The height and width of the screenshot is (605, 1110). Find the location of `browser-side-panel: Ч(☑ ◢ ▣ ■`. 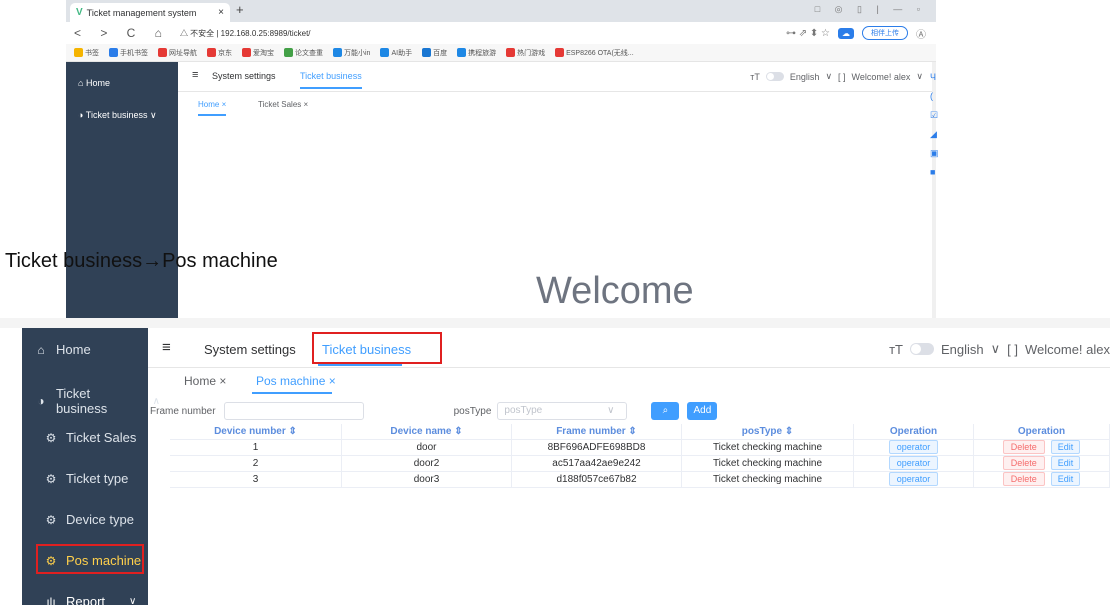

browser-side-panel: Ч(☑ ◢ ▣ ■ is located at coordinates (934, 125).